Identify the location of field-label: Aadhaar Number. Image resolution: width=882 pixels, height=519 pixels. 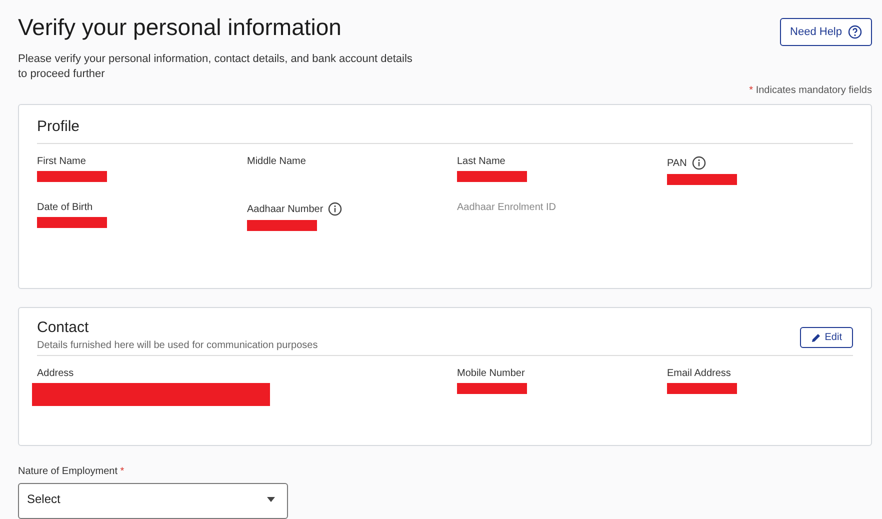
(285, 209).